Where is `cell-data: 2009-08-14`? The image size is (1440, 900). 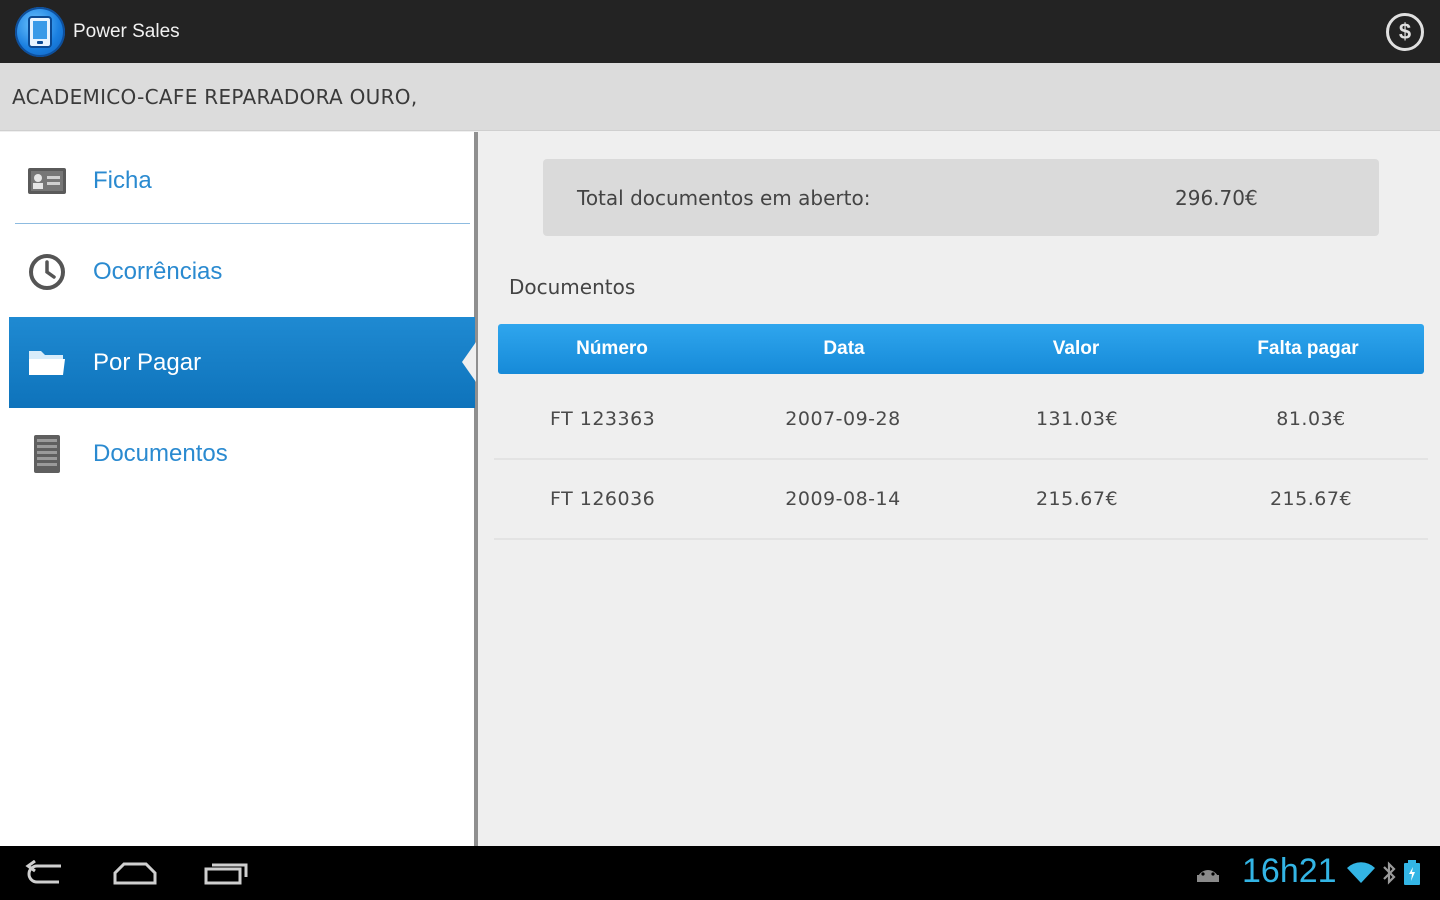
cell-data: 2009-08-14 is located at coordinates (843, 499).